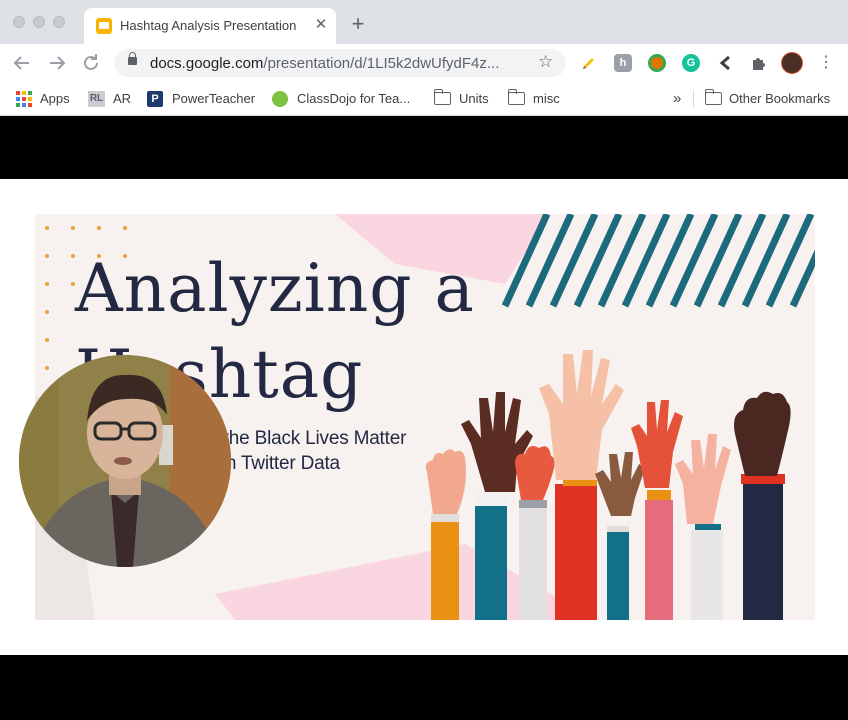 This screenshot has width=848, height=720. I want to click on new-tab-button: +, so click(358, 25).